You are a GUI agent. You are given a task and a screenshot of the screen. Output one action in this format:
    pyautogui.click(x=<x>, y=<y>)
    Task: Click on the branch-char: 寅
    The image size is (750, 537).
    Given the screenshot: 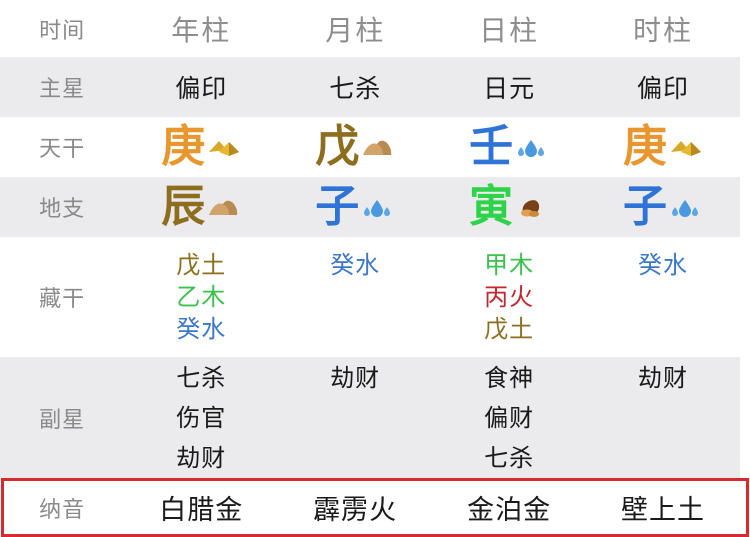 What is the action you would take?
    pyautogui.click(x=491, y=206)
    